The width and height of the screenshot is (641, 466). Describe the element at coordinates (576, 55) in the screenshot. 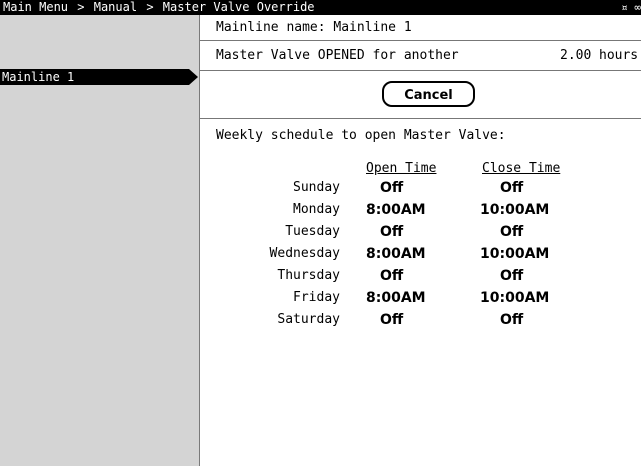

I see `status-hours-value: 2.00` at that location.